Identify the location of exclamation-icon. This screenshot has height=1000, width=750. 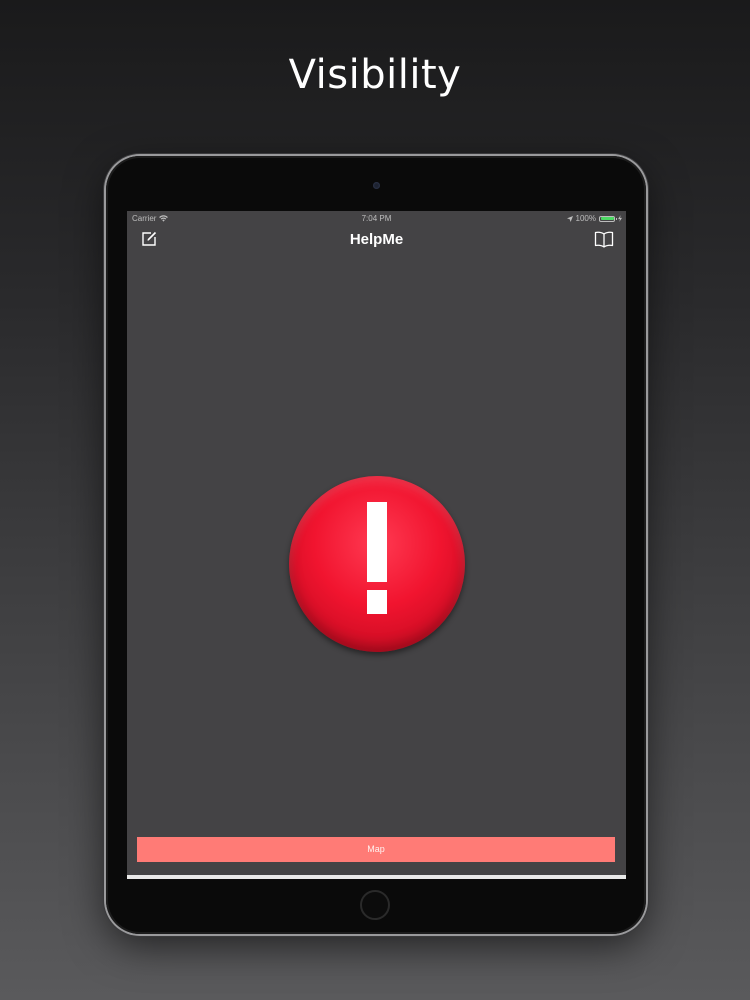
(377, 542).